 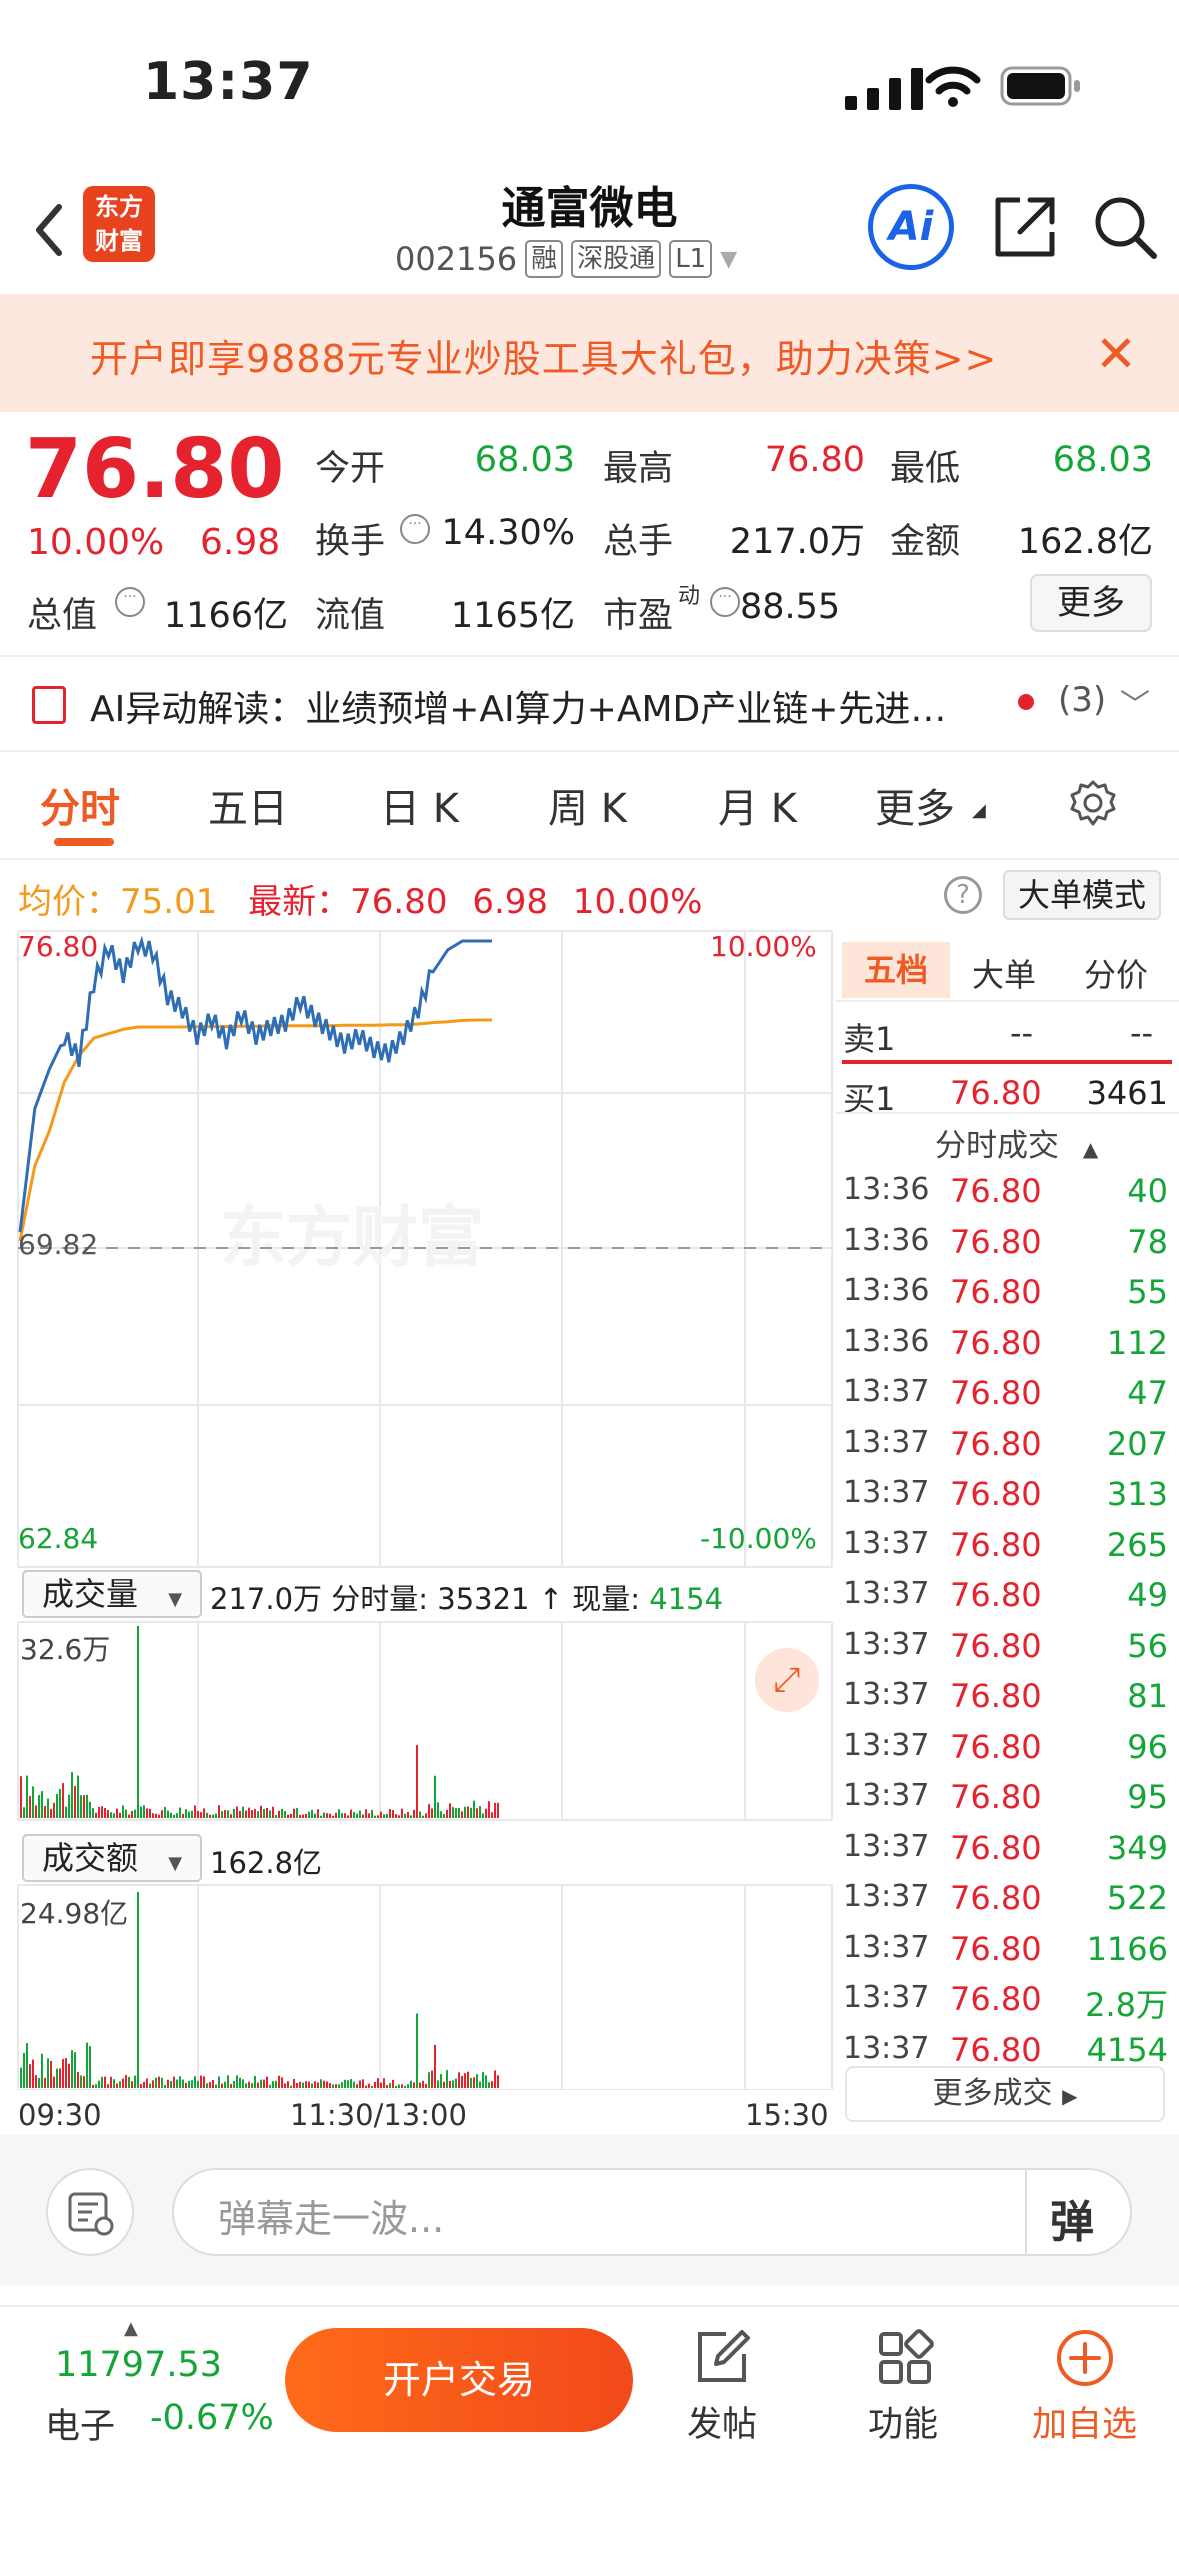 I want to click on functions-icon, so click(x=905, y=2358).